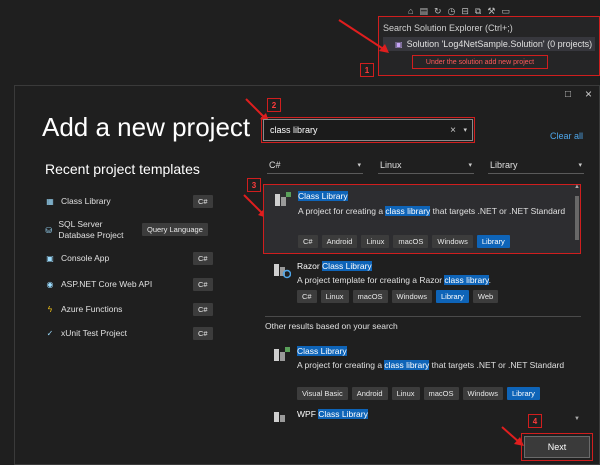 This screenshot has height=465, width=600. What do you see at coordinates (107, 284) in the screenshot?
I see `recent-item-label: ASP.NET Core Web API` at bounding box center [107, 284].